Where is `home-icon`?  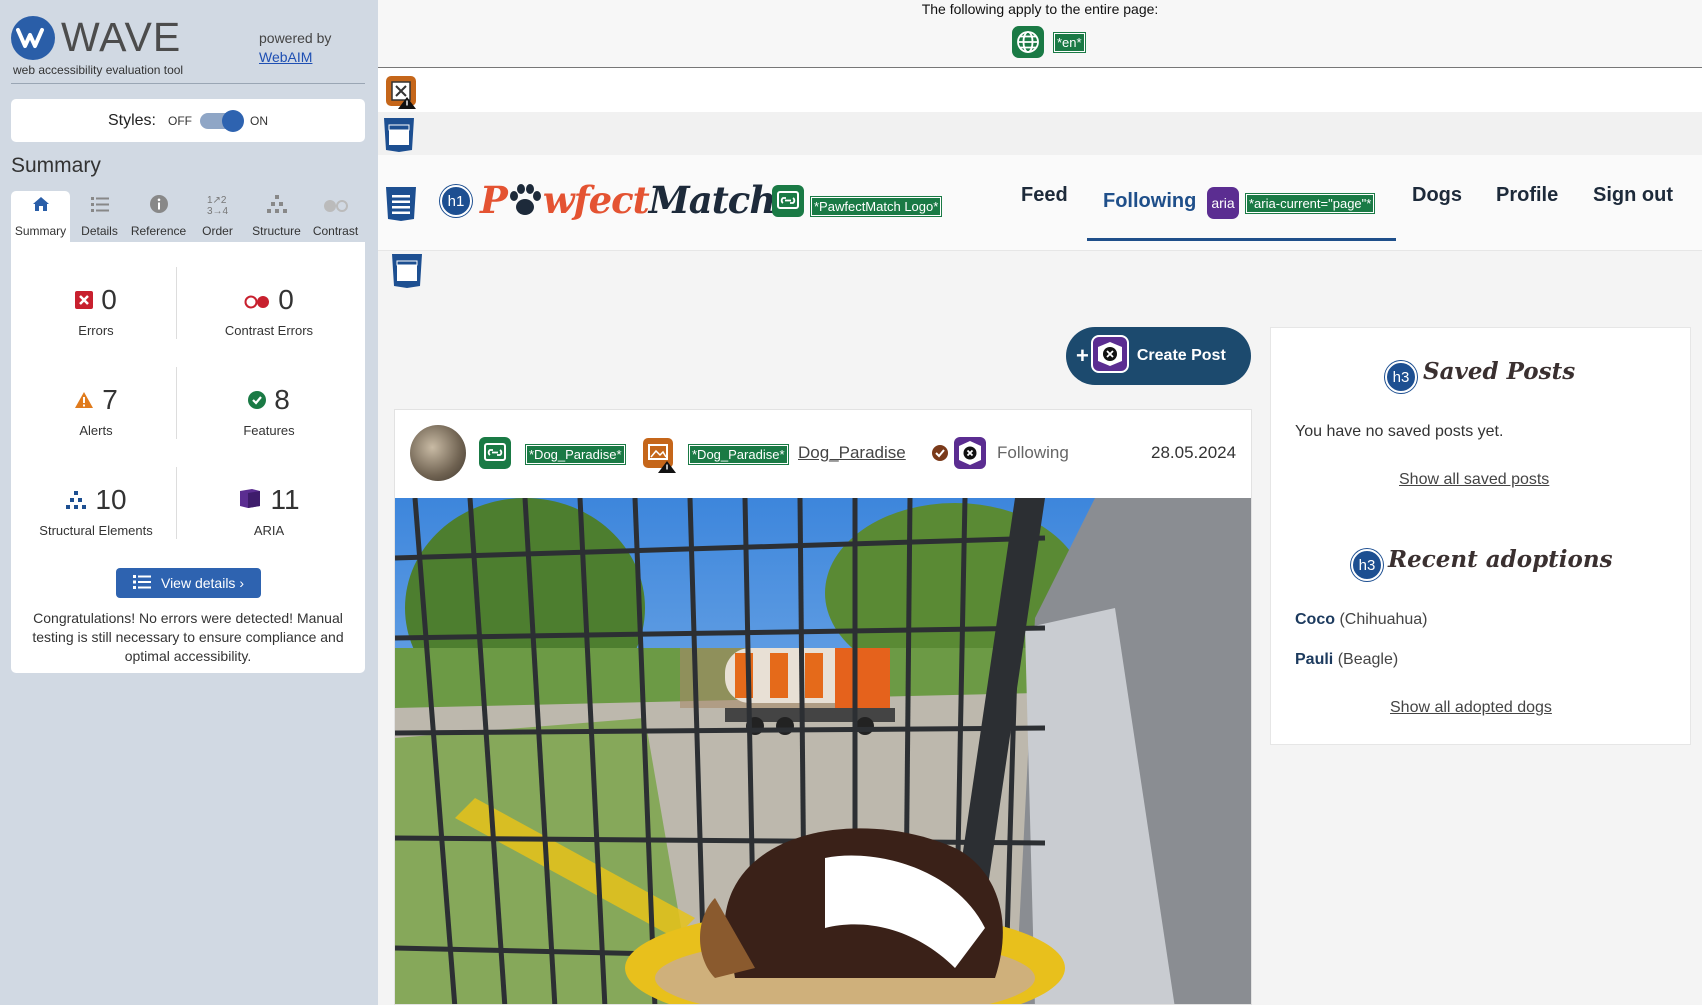 home-icon is located at coordinates (41, 207).